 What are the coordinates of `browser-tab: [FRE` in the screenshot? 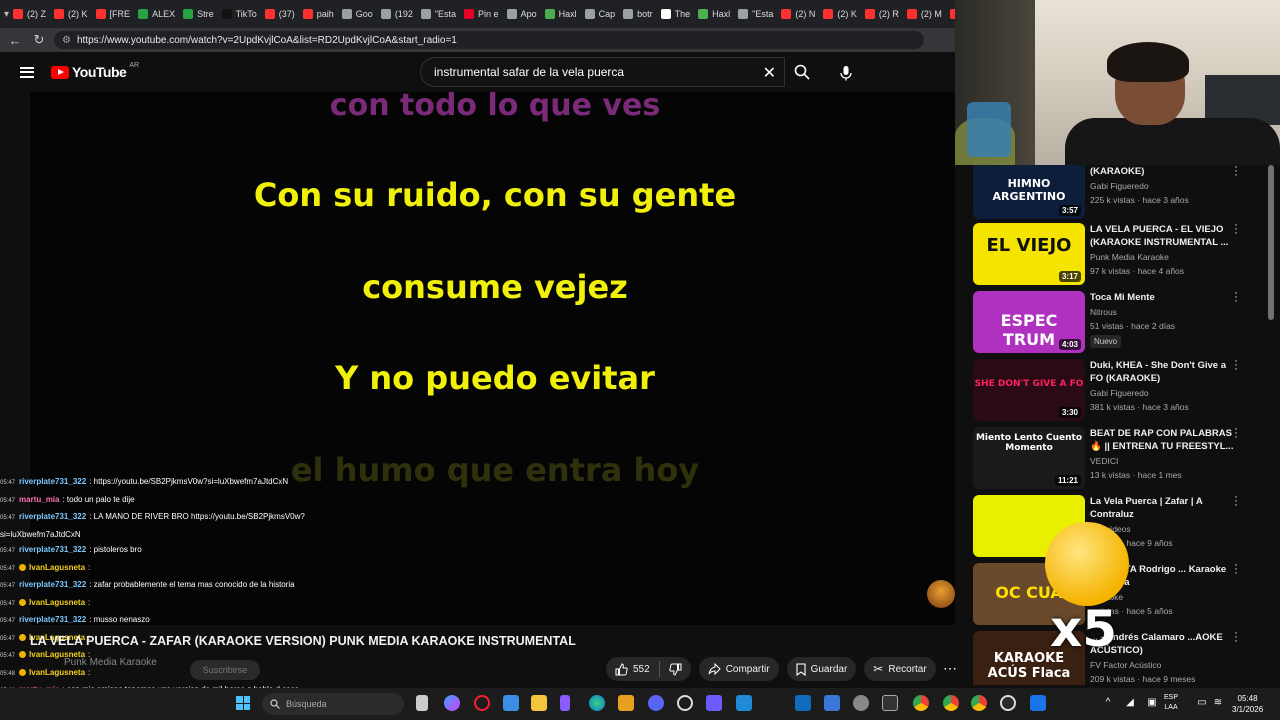 It's located at (113, 14).